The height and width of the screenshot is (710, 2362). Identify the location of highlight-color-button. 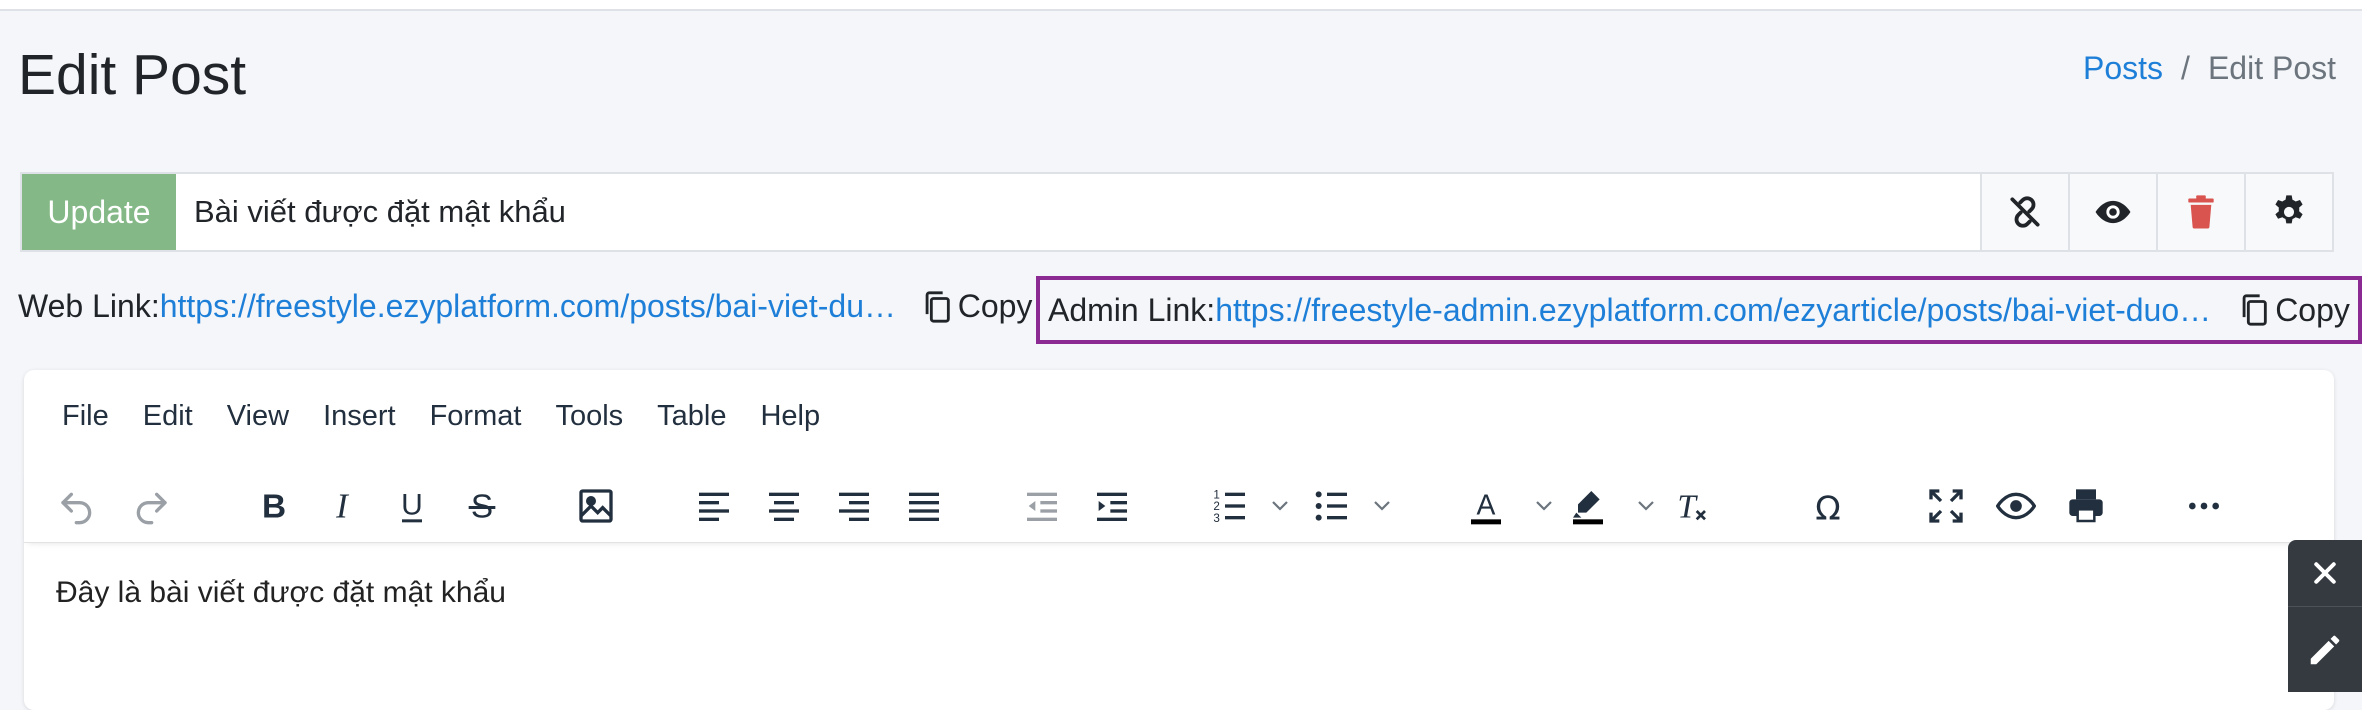
(1588, 506).